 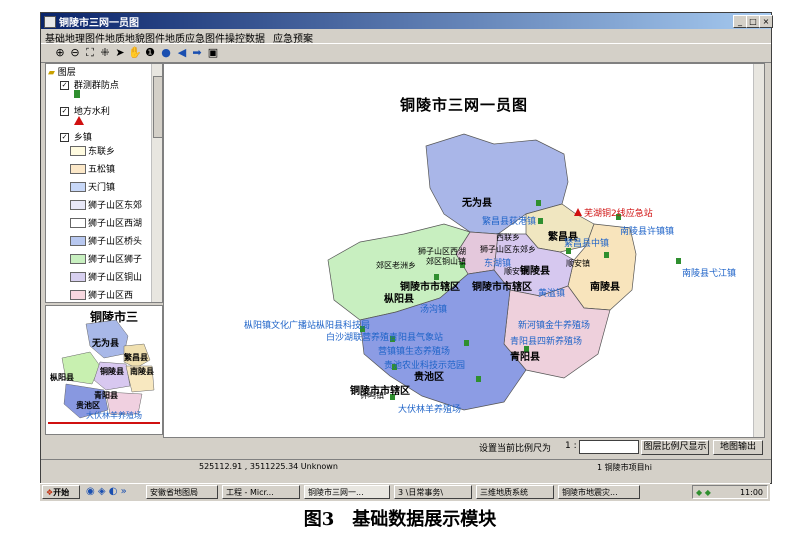 I want to click on map-site-label: 黄湓镇, so click(x=552, y=294).